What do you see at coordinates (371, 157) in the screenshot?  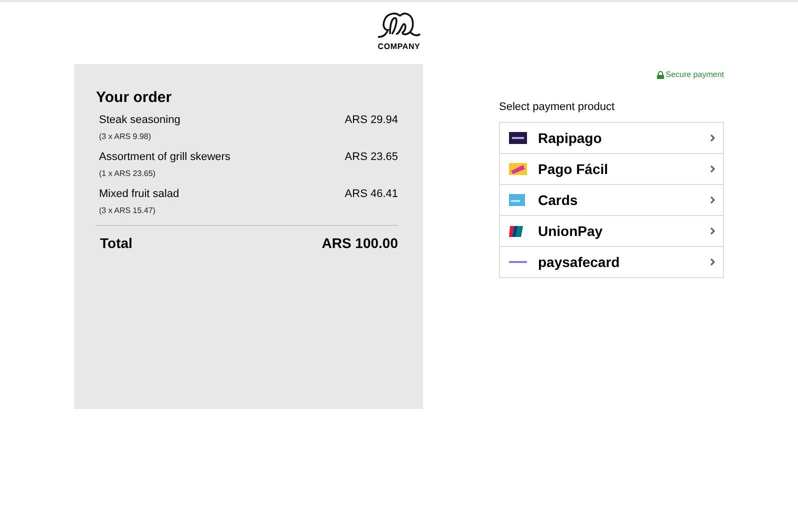 I see `item-price: ARS 23.65` at bounding box center [371, 157].